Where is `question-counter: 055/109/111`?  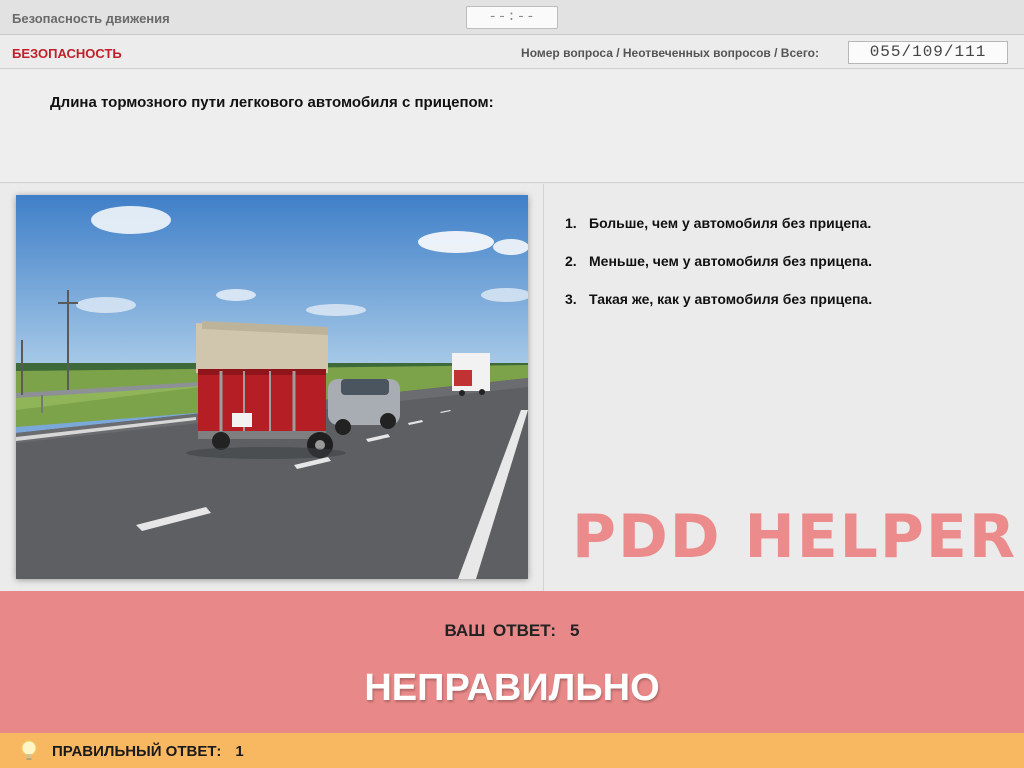
question-counter: 055/109/111 is located at coordinates (928, 52).